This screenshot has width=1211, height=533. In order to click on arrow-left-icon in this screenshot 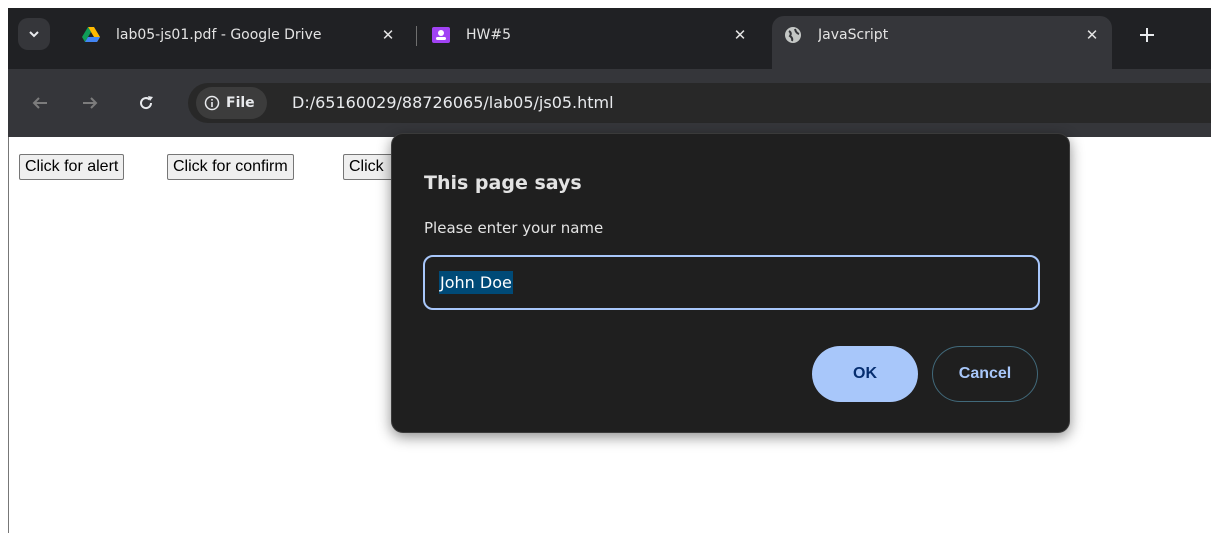, I will do `click(39, 103)`.